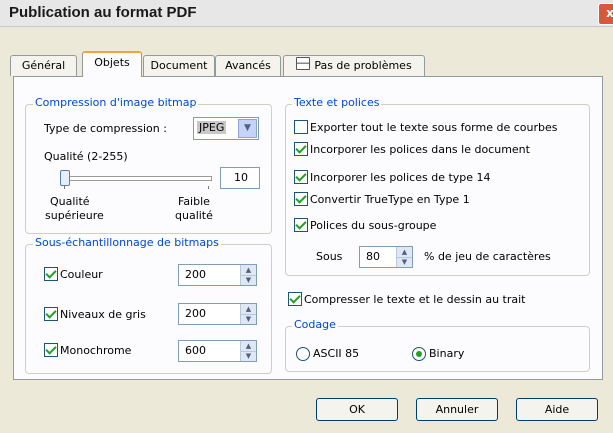  I want to click on compression-type-select: JPEG ▼, so click(226, 128).